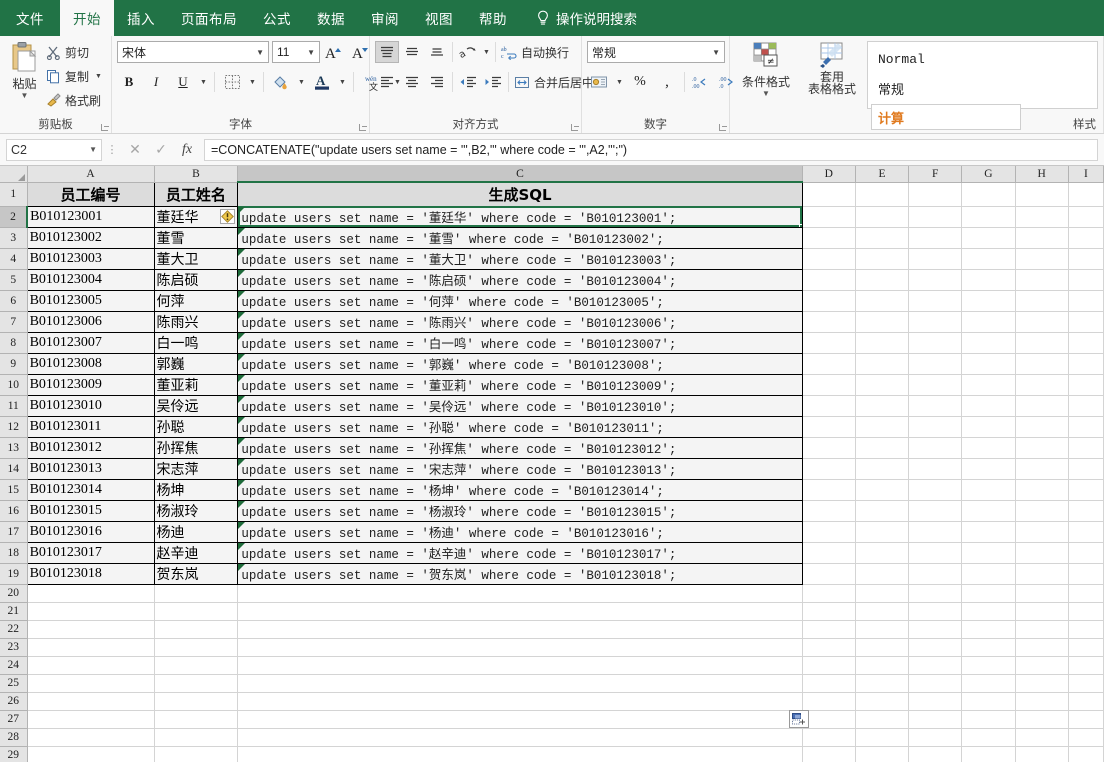  What do you see at coordinates (362, 127) in the screenshot?
I see `font-dialog-launcher` at bounding box center [362, 127].